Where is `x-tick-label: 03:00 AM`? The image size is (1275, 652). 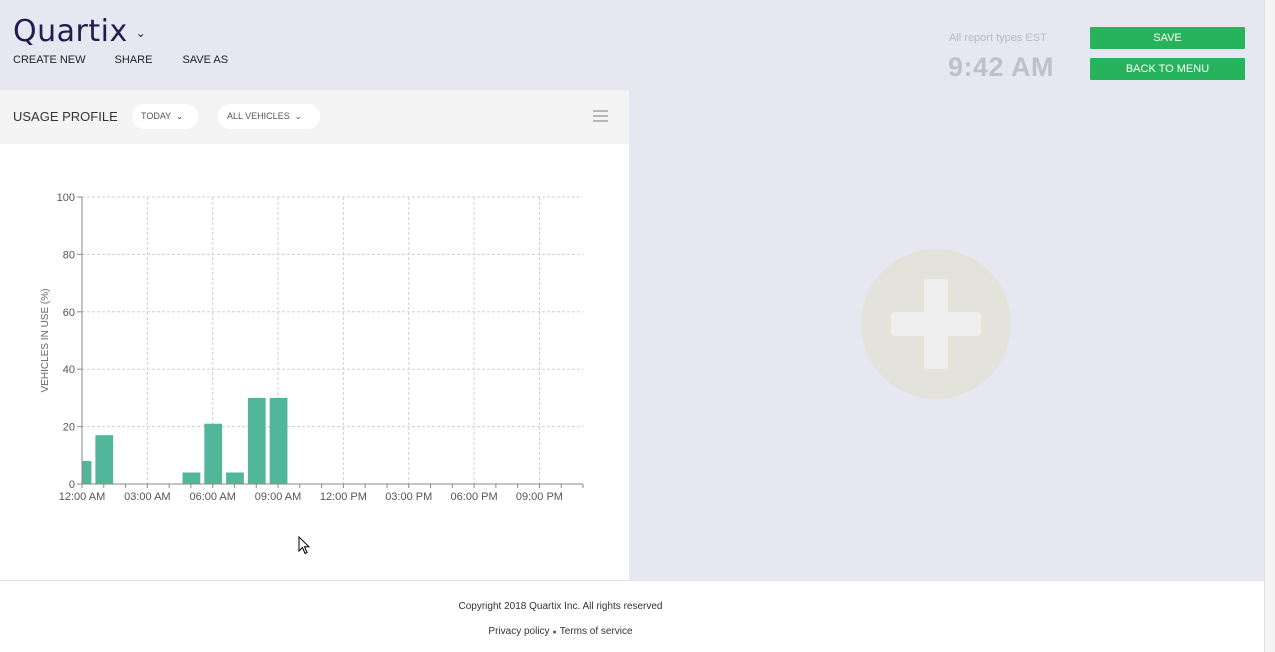
x-tick-label: 03:00 AM is located at coordinates (147, 497).